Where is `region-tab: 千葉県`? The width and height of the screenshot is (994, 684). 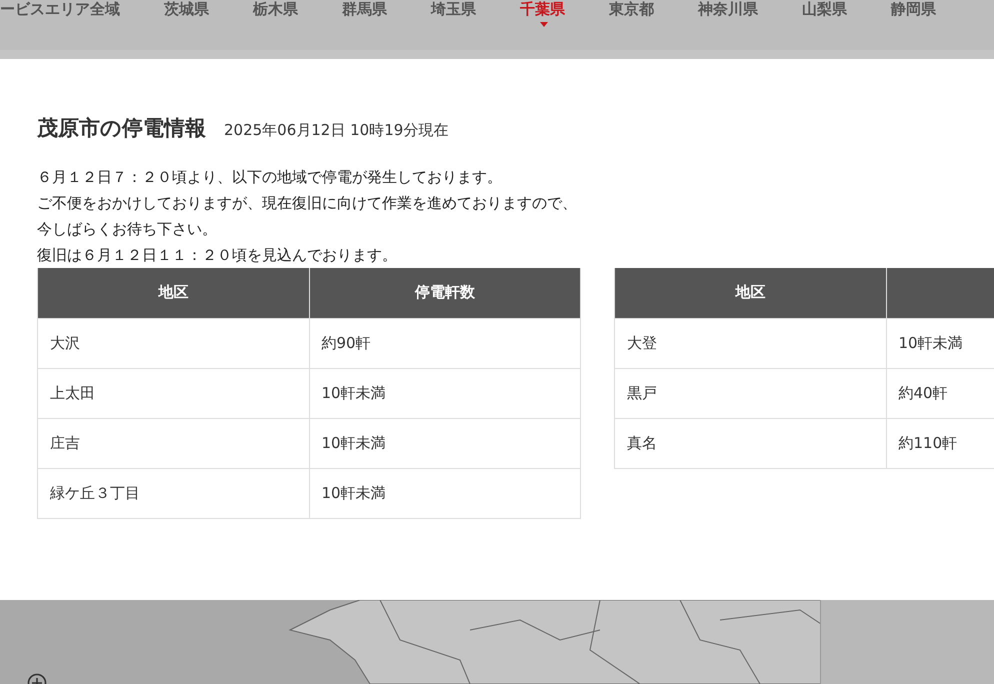 region-tab: 千葉県 is located at coordinates (553, 9).